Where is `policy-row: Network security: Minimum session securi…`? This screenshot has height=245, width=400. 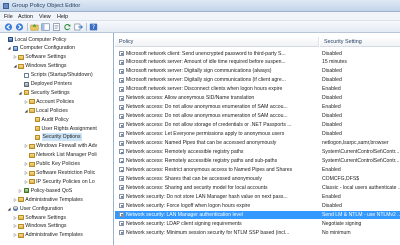
policy-row: Network security: Minimum session securi… is located at coordinates (257, 233).